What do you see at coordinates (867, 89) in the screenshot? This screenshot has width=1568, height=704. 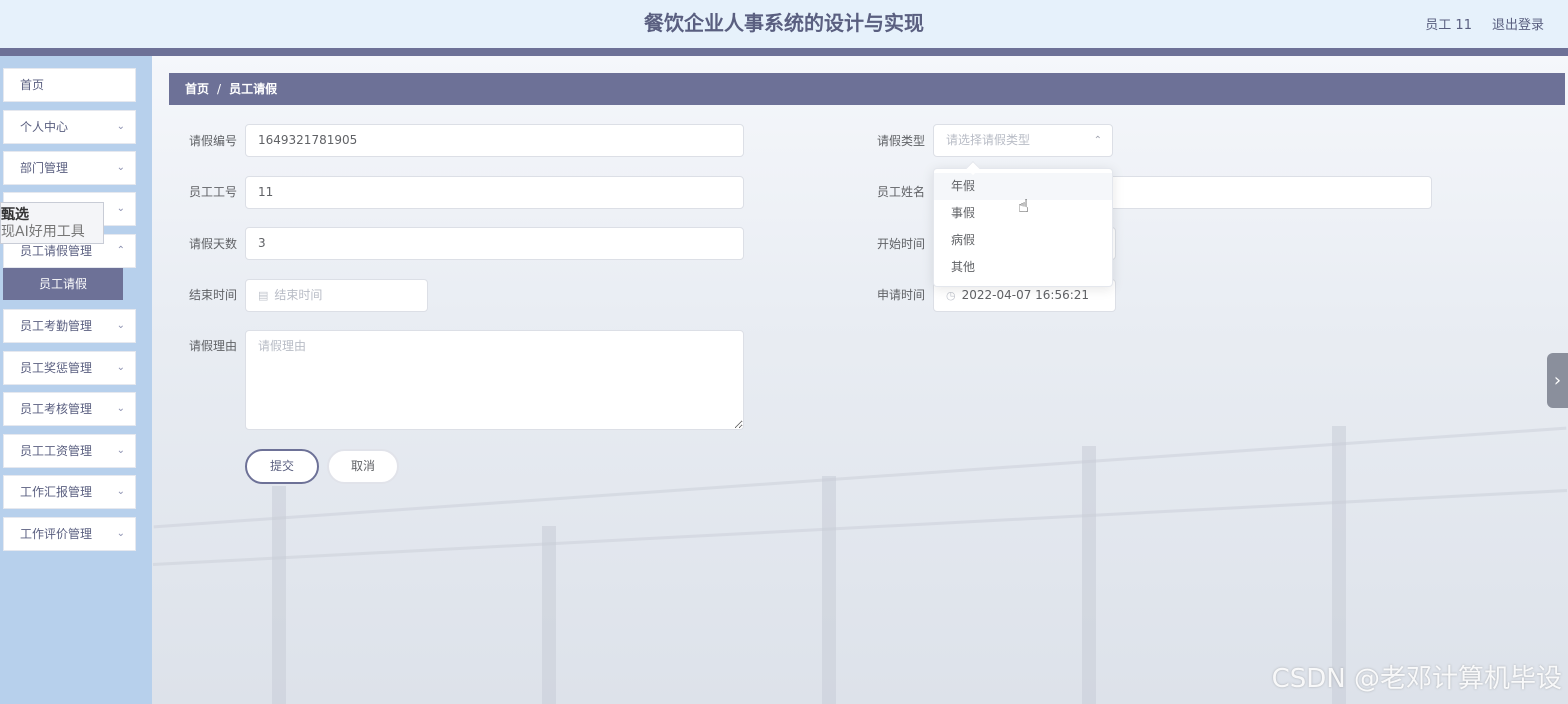 I see `breadcrumb: 首页 / 员工请假` at bounding box center [867, 89].